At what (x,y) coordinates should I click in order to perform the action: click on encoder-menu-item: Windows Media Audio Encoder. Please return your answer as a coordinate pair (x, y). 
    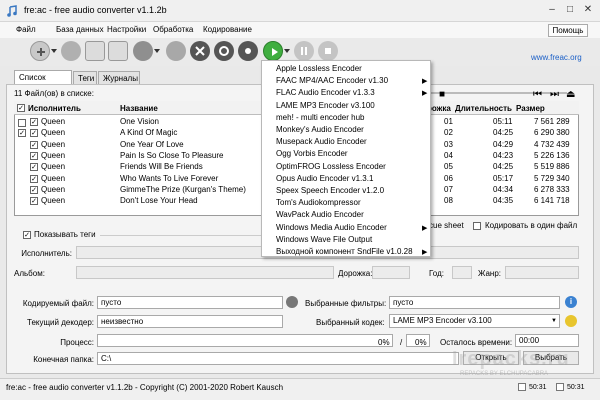
    Looking at the image, I should click on (331, 227).